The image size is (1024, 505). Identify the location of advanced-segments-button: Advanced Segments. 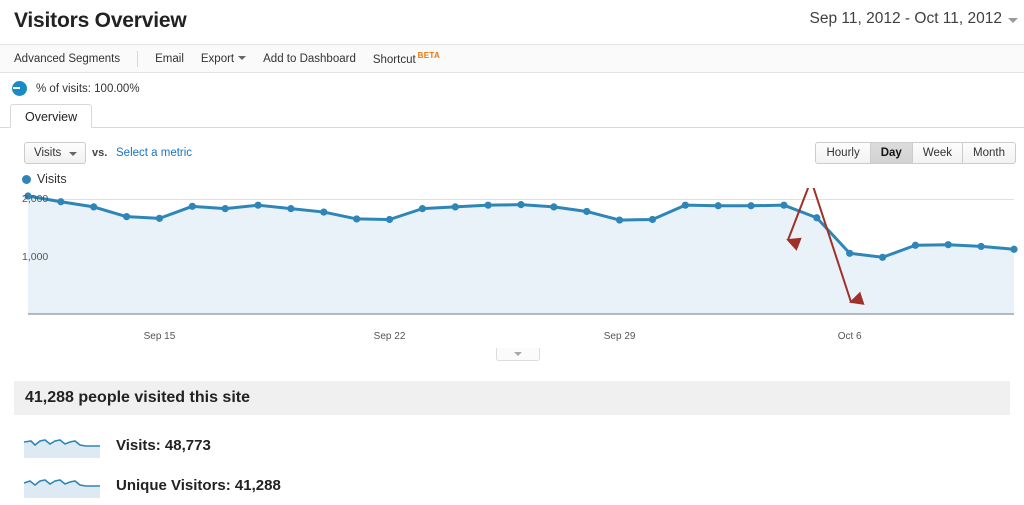
(67, 59).